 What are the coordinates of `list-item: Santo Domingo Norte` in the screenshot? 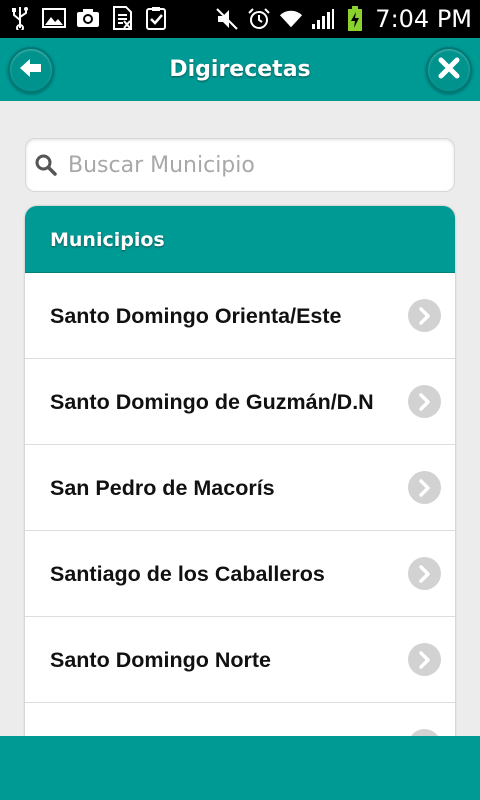 It's located at (240, 660).